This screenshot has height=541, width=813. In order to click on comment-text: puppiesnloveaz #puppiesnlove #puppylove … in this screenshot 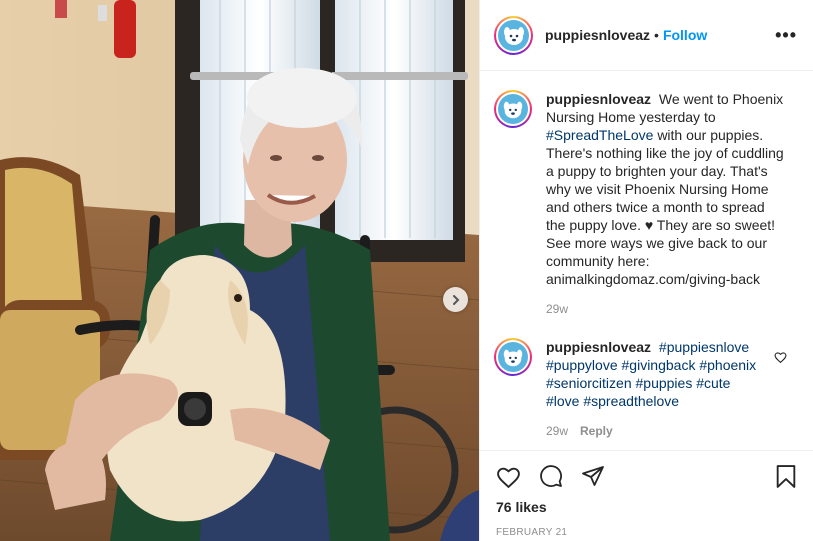, I will do `click(653, 374)`.